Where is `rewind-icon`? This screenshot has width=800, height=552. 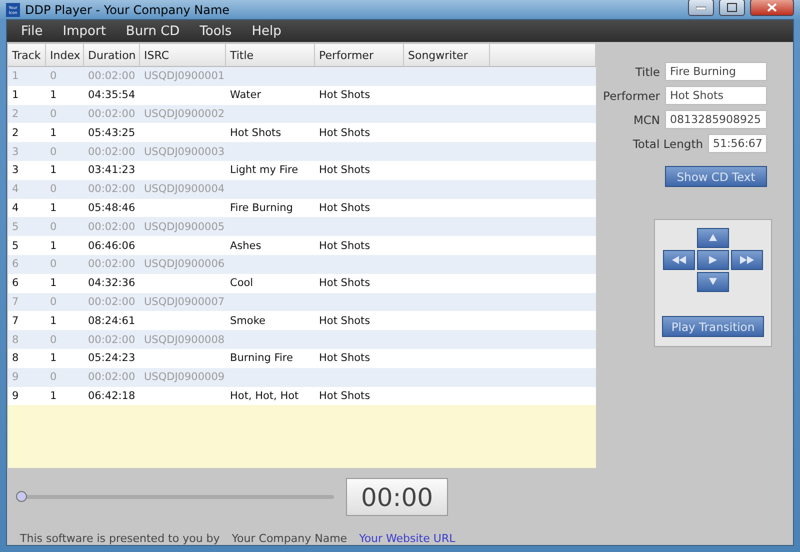
rewind-icon is located at coordinates (679, 260).